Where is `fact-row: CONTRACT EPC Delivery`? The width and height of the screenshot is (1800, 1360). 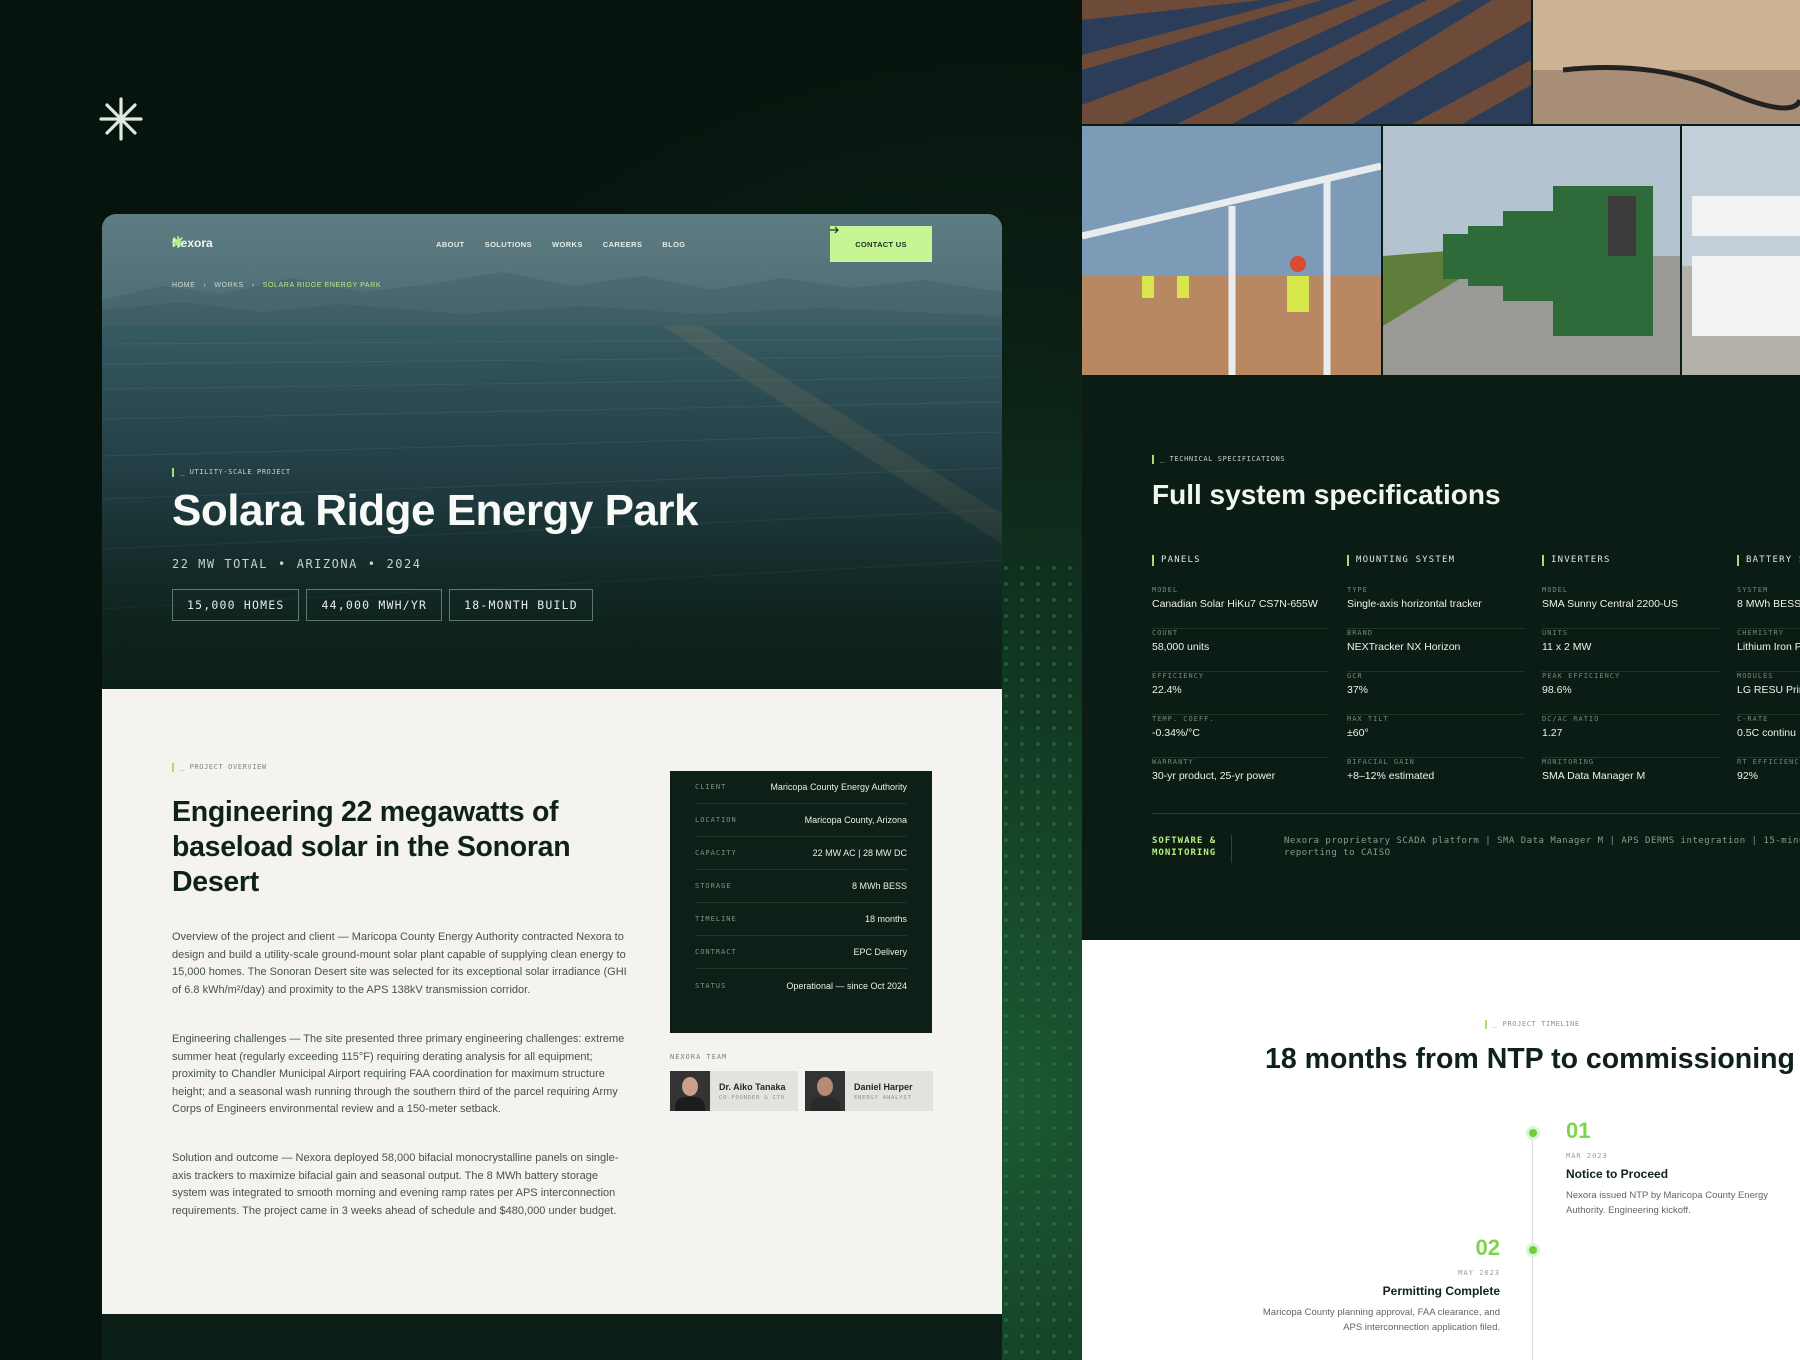 fact-row: CONTRACT EPC Delivery is located at coordinates (801, 952).